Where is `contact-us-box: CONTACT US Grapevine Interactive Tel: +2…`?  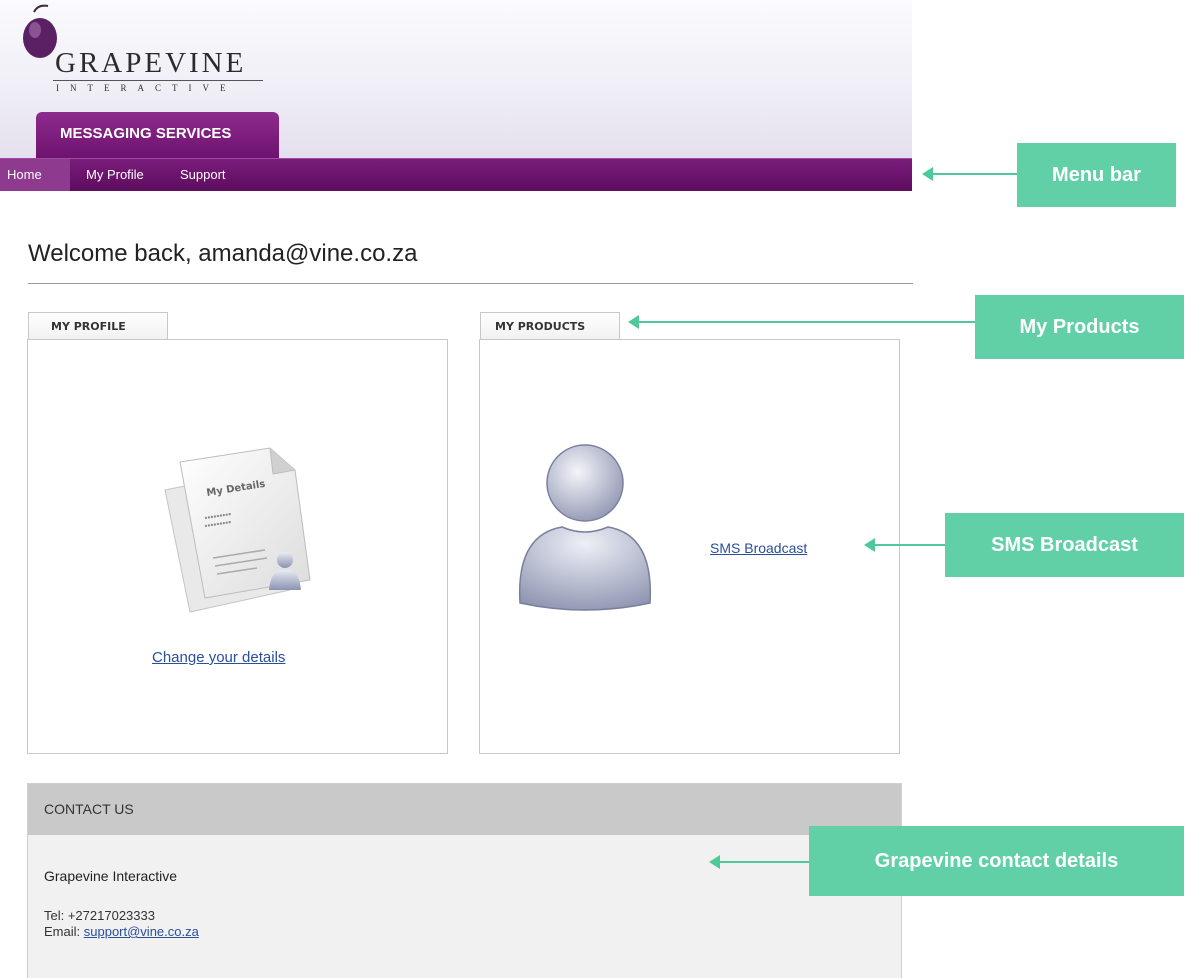
contact-us-box: CONTACT US Grapevine Interactive Tel: +2… is located at coordinates (464, 880).